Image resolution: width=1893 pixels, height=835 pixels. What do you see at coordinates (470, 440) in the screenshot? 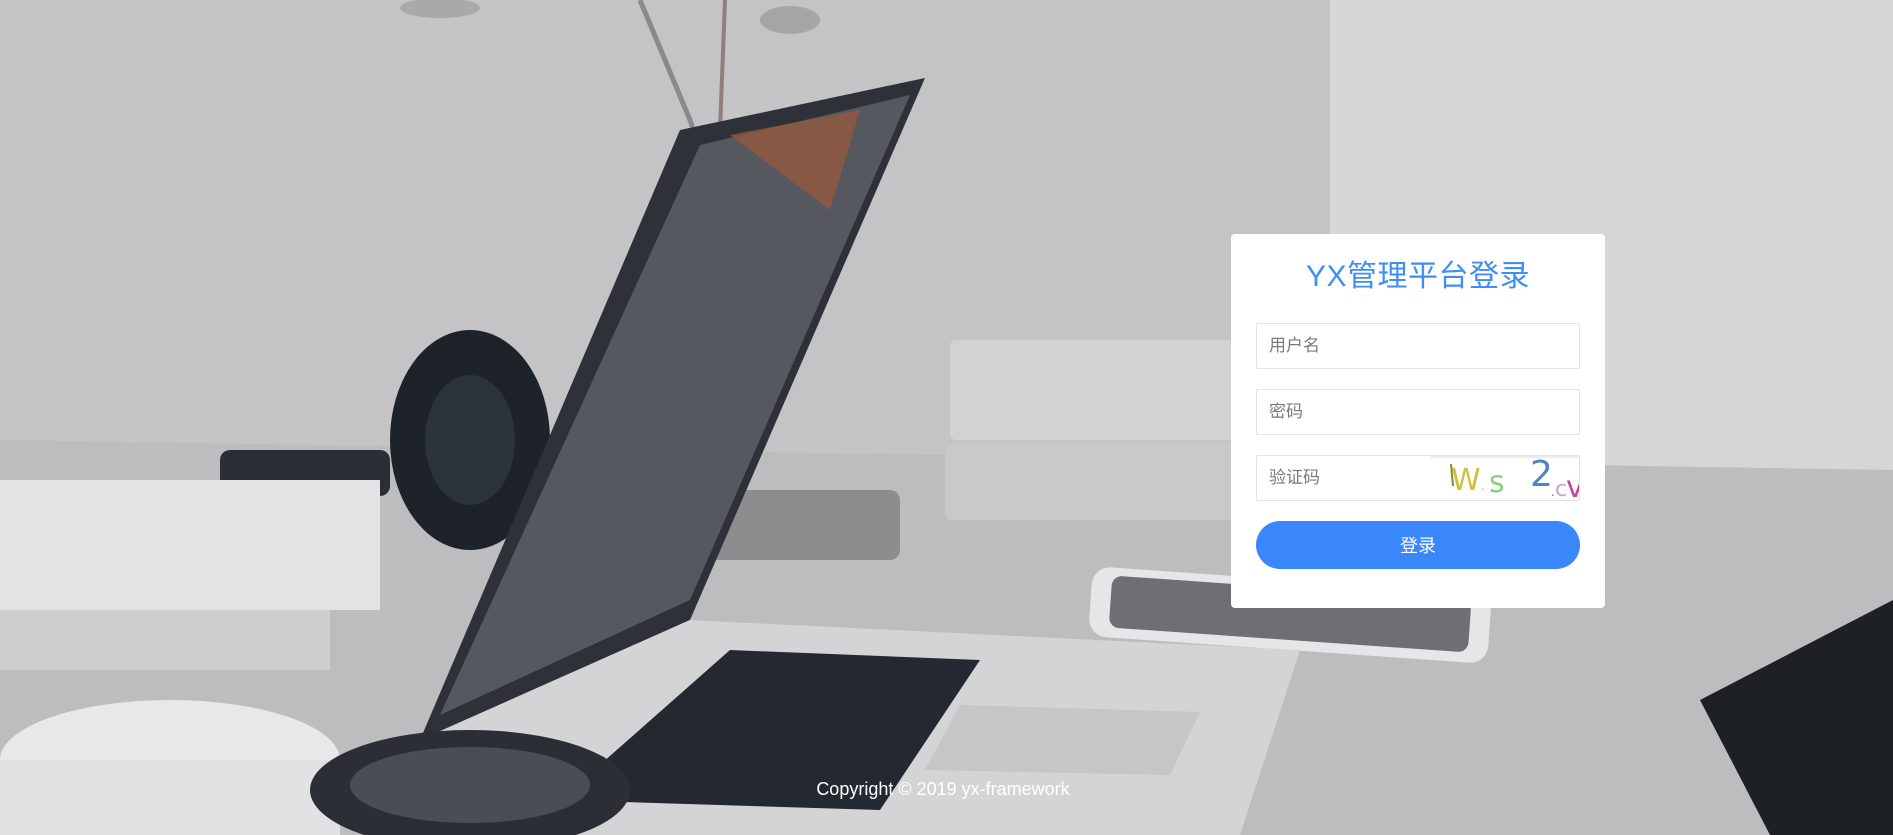
I see `headphones-cup` at bounding box center [470, 440].